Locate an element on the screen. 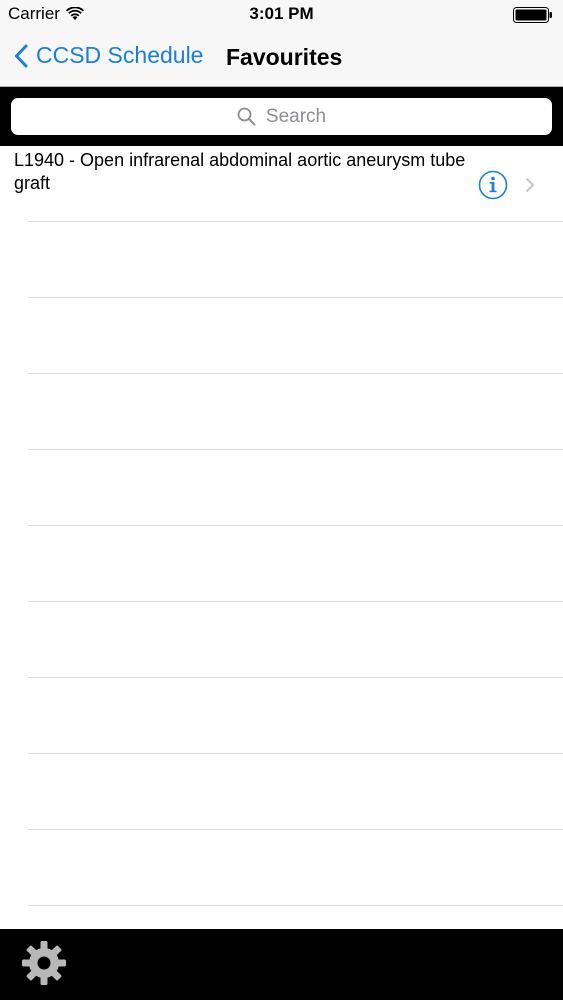  back-button: CCSD Schedule is located at coordinates (108, 55).